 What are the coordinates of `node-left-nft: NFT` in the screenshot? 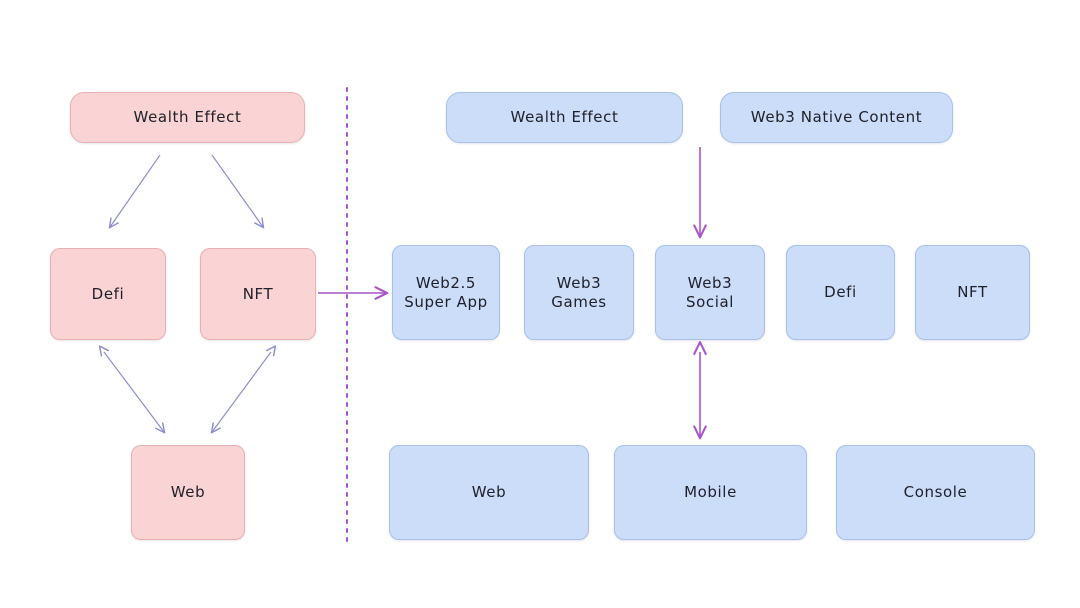 It's located at (258, 294).